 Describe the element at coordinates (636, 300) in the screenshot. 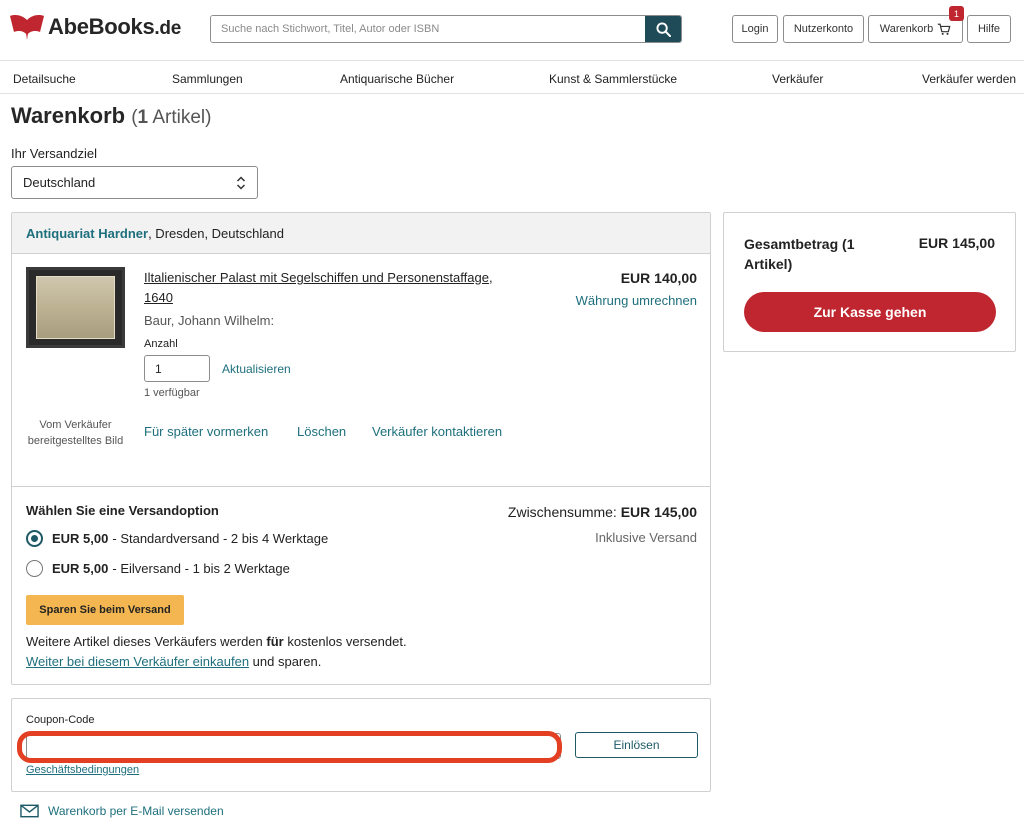

I see `convert-currency-link: Währung umrechnen` at that location.